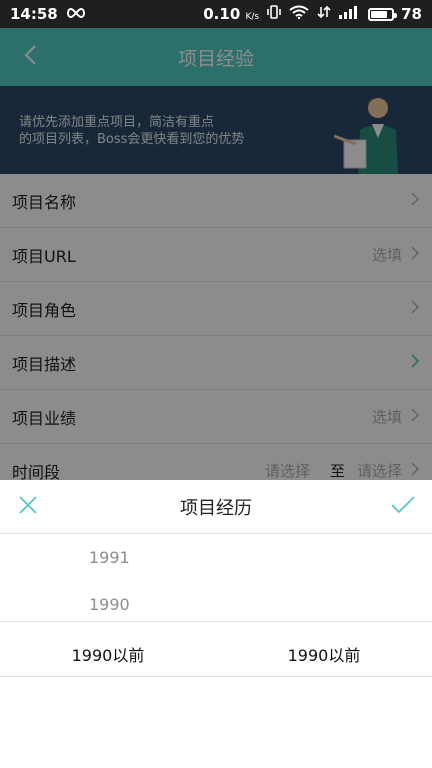 This screenshot has width=432, height=768. What do you see at coordinates (76, 14) in the screenshot?
I see `infinity-icon` at bounding box center [76, 14].